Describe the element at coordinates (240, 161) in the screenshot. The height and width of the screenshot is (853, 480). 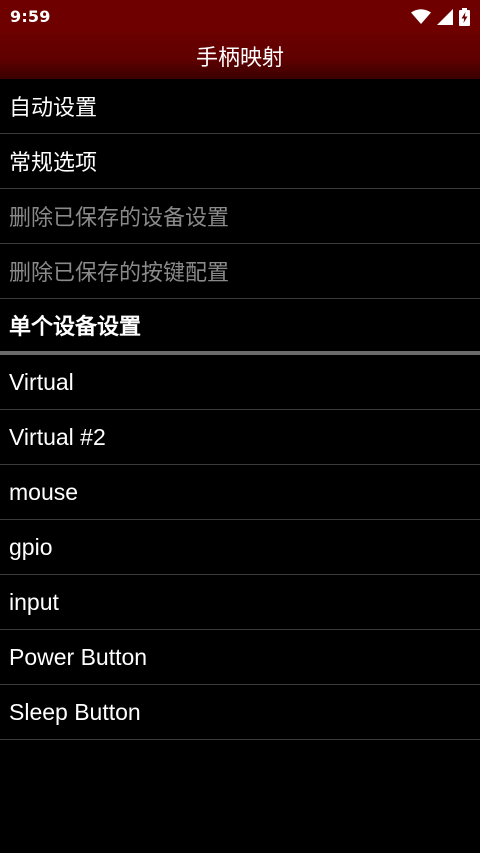
I see `menu-item-general-options: 常规选项` at that location.